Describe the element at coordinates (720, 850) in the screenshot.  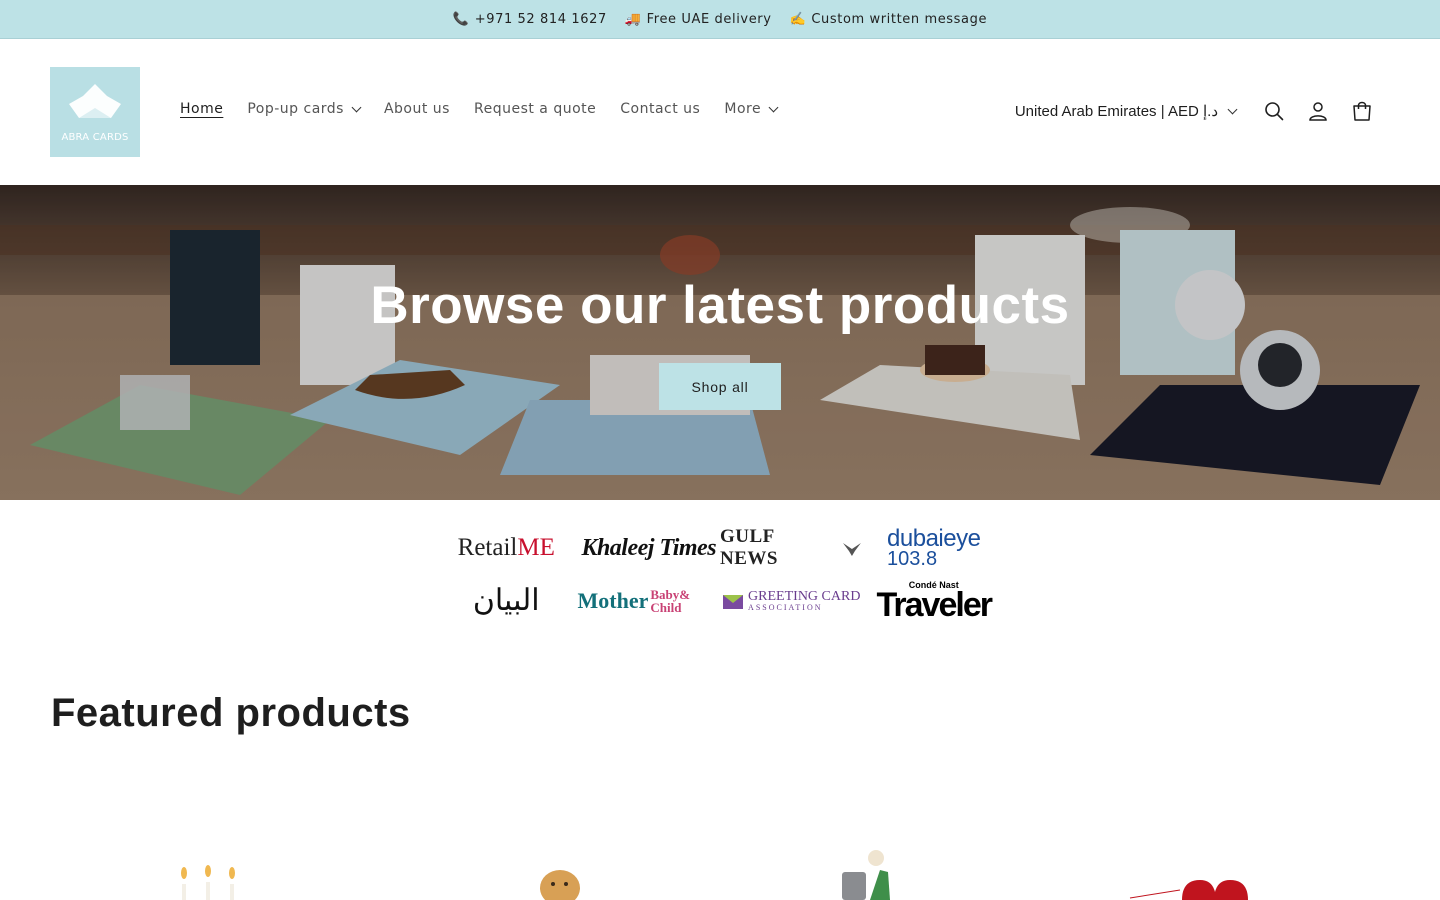
I see `featured-products-grid` at that location.